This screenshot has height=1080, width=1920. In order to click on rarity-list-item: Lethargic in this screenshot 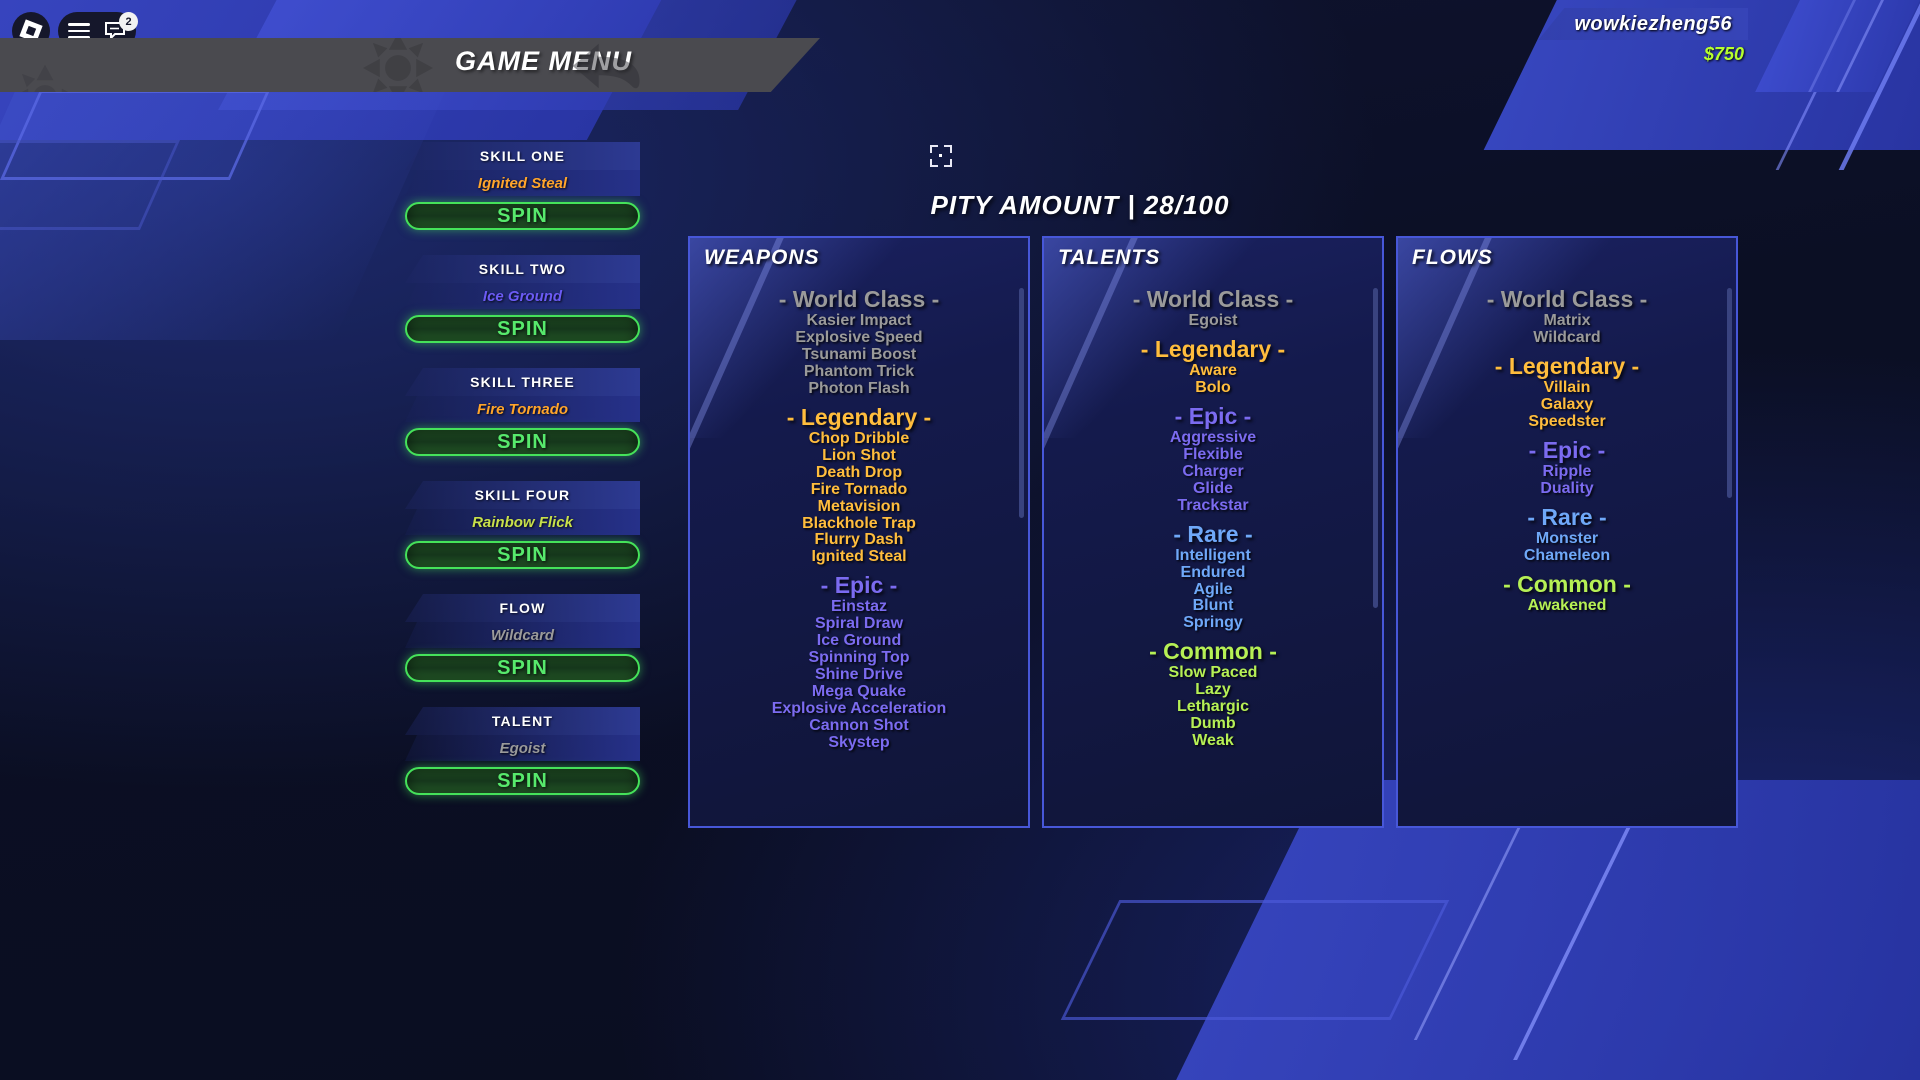, I will do `click(1213, 707)`.